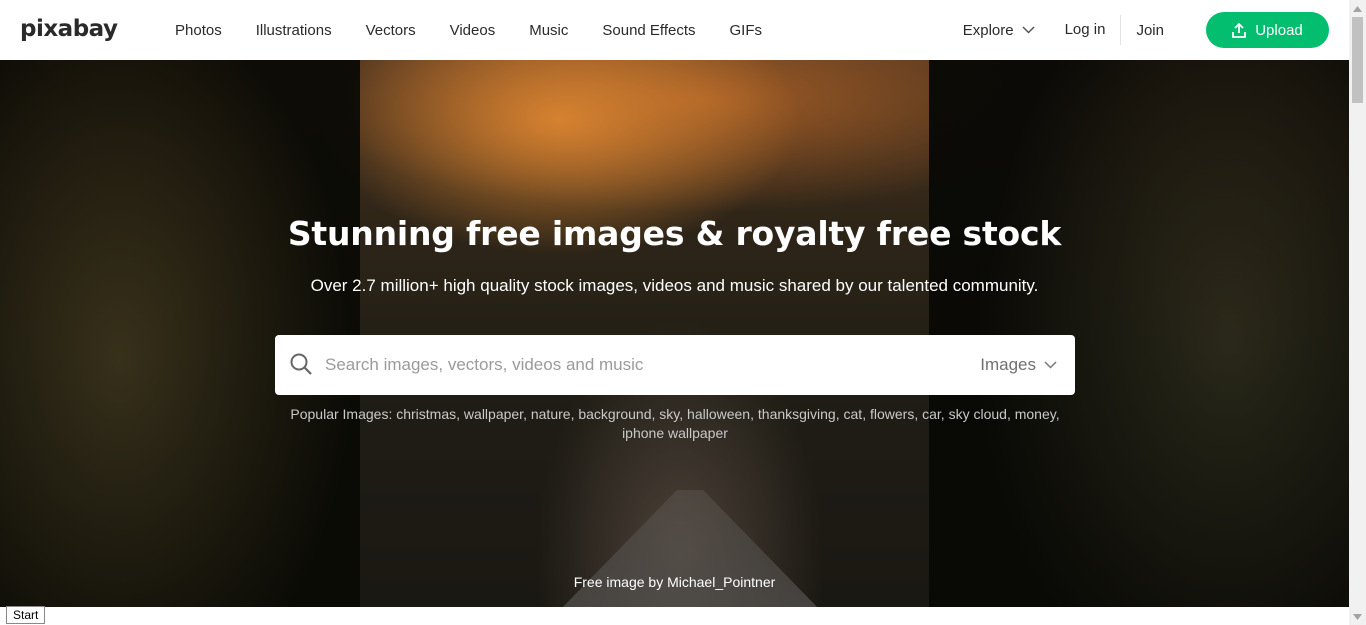  I want to click on media-type-label: Images, so click(1008, 364).